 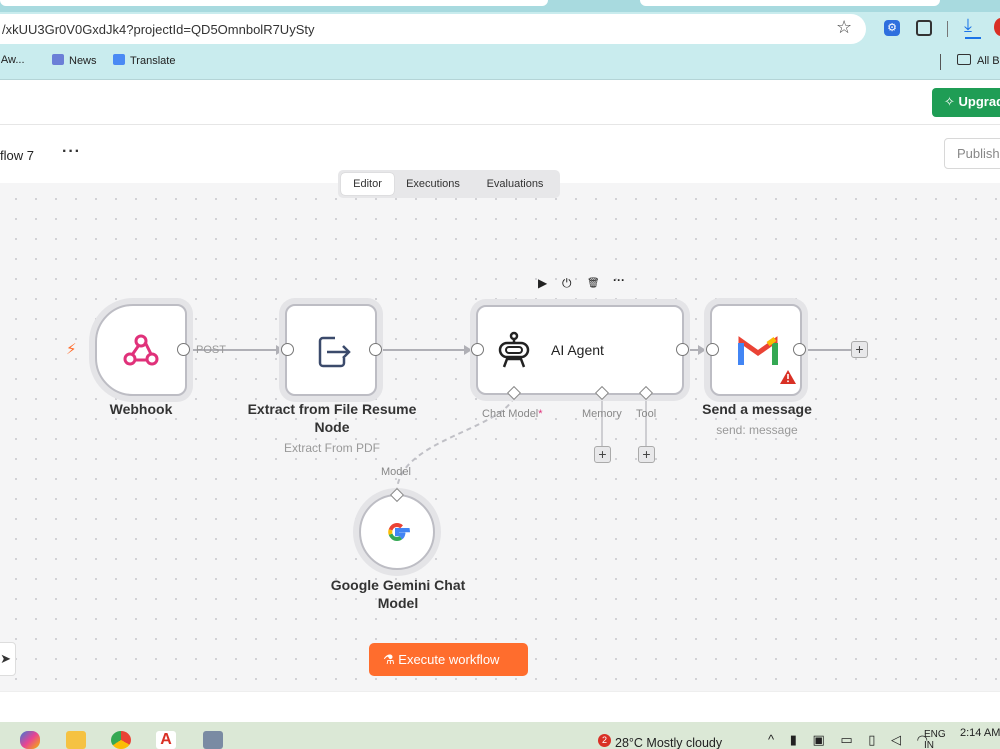 I want to click on language-indicator: ENG IN, so click(x=935, y=739).